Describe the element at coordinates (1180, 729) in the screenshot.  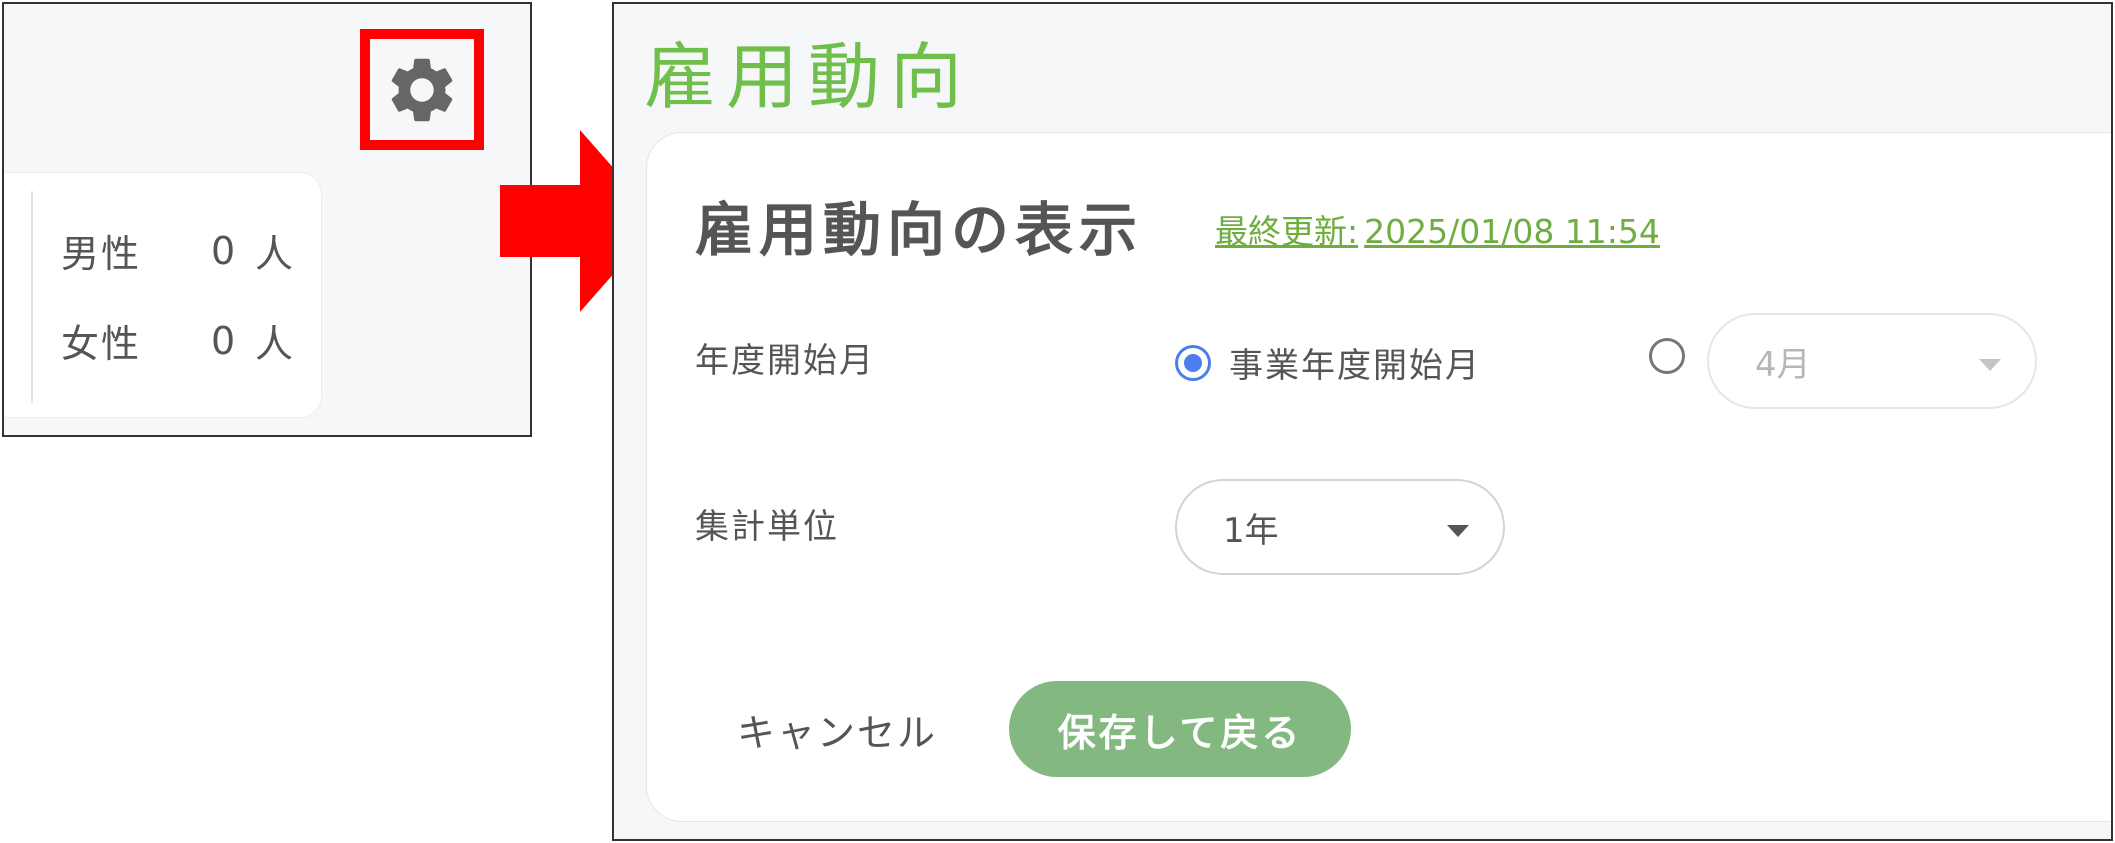
I see `save-and-return-button: 保存して戻る` at that location.